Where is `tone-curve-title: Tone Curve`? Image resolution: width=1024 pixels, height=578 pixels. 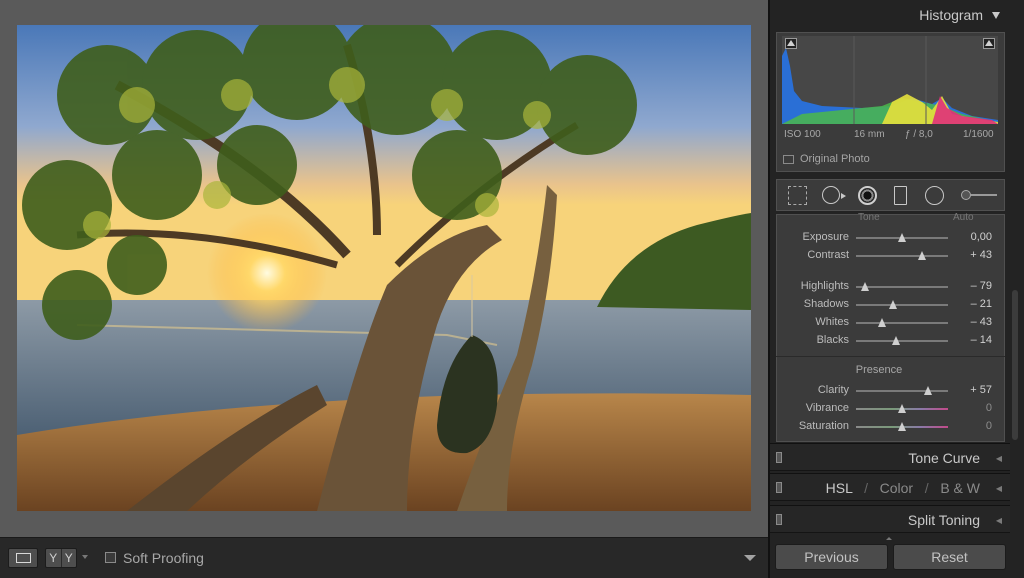
tone-curve-title: Tone Curve is located at coordinates (944, 458).